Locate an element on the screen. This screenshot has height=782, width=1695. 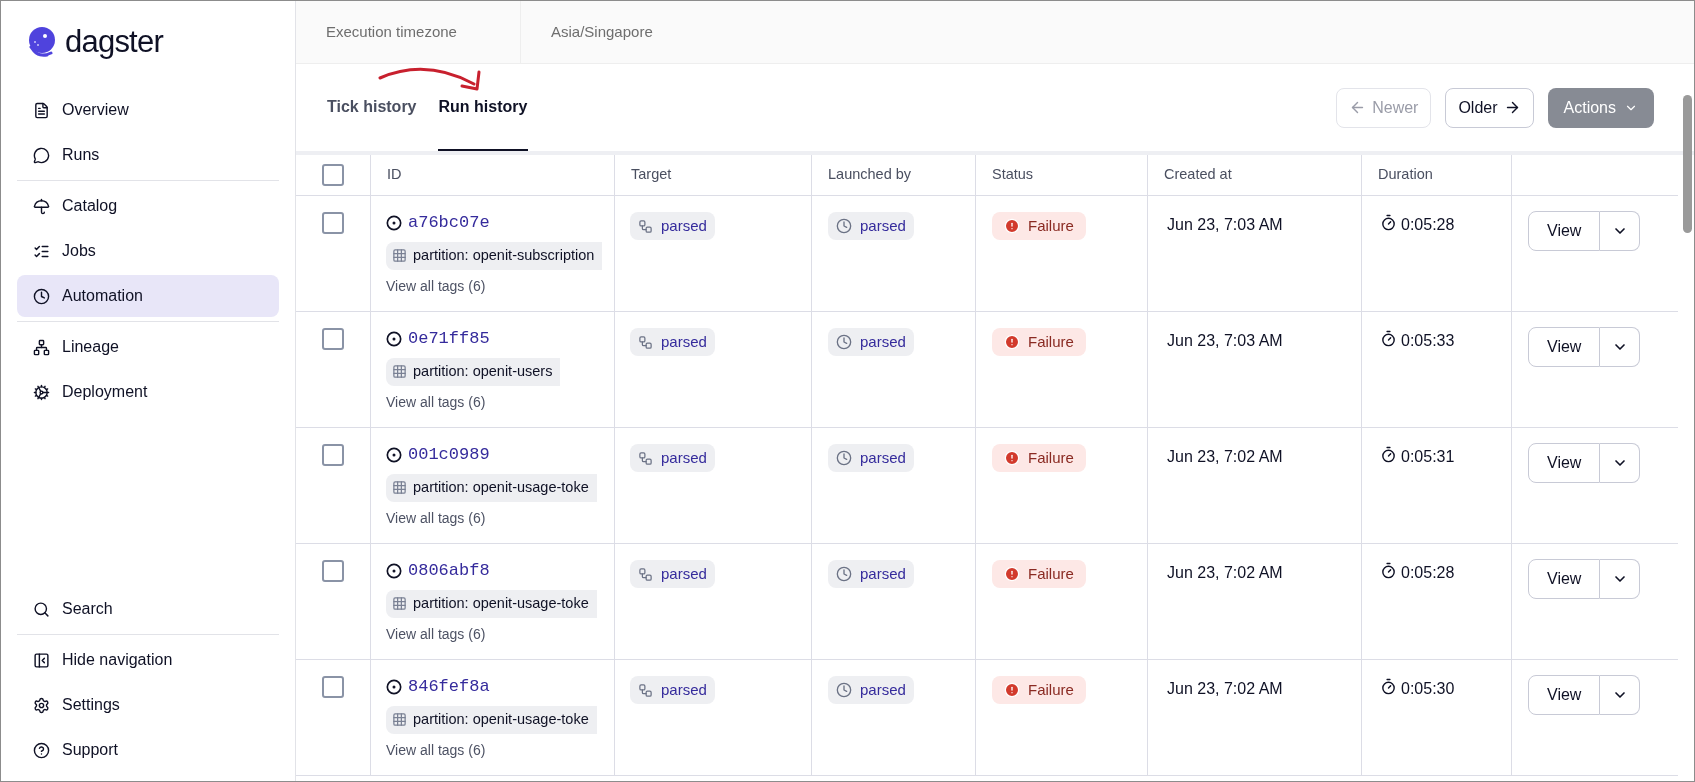
column-header: Duration is located at coordinates (1405, 175).